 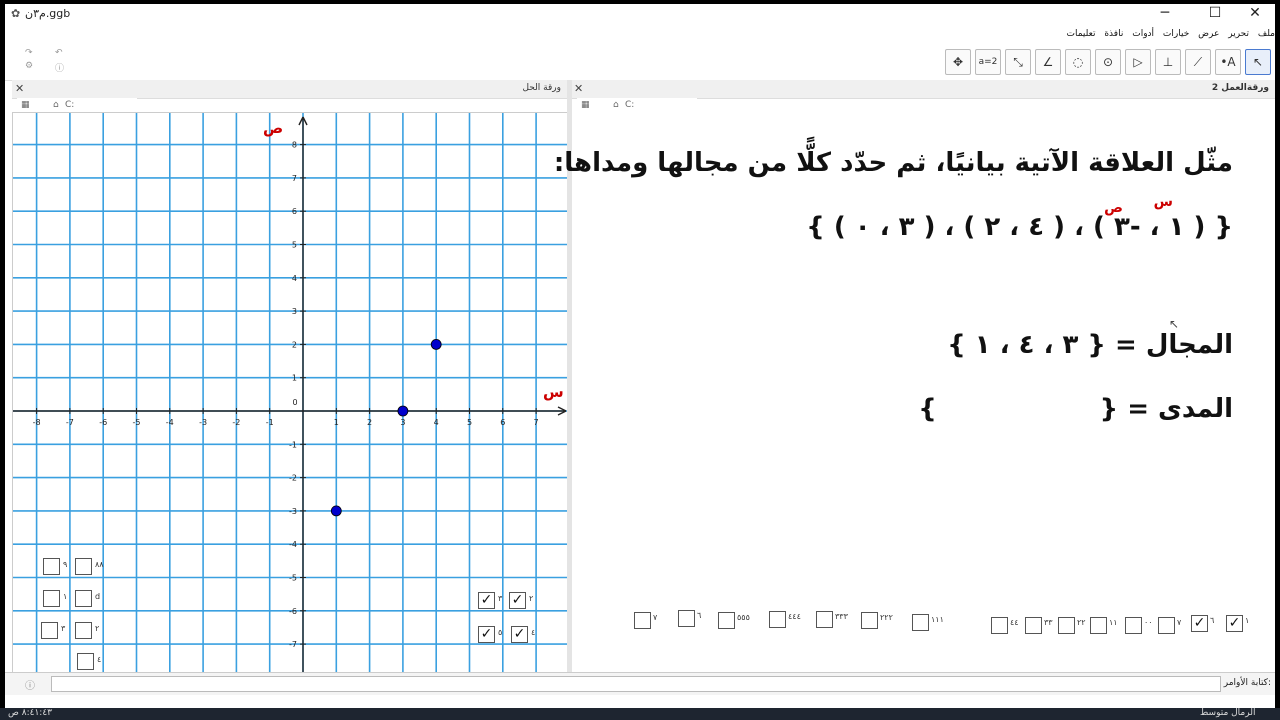 What do you see at coordinates (937, 619) in the screenshot?
I see `checkbox-label: ١١١` at bounding box center [937, 619].